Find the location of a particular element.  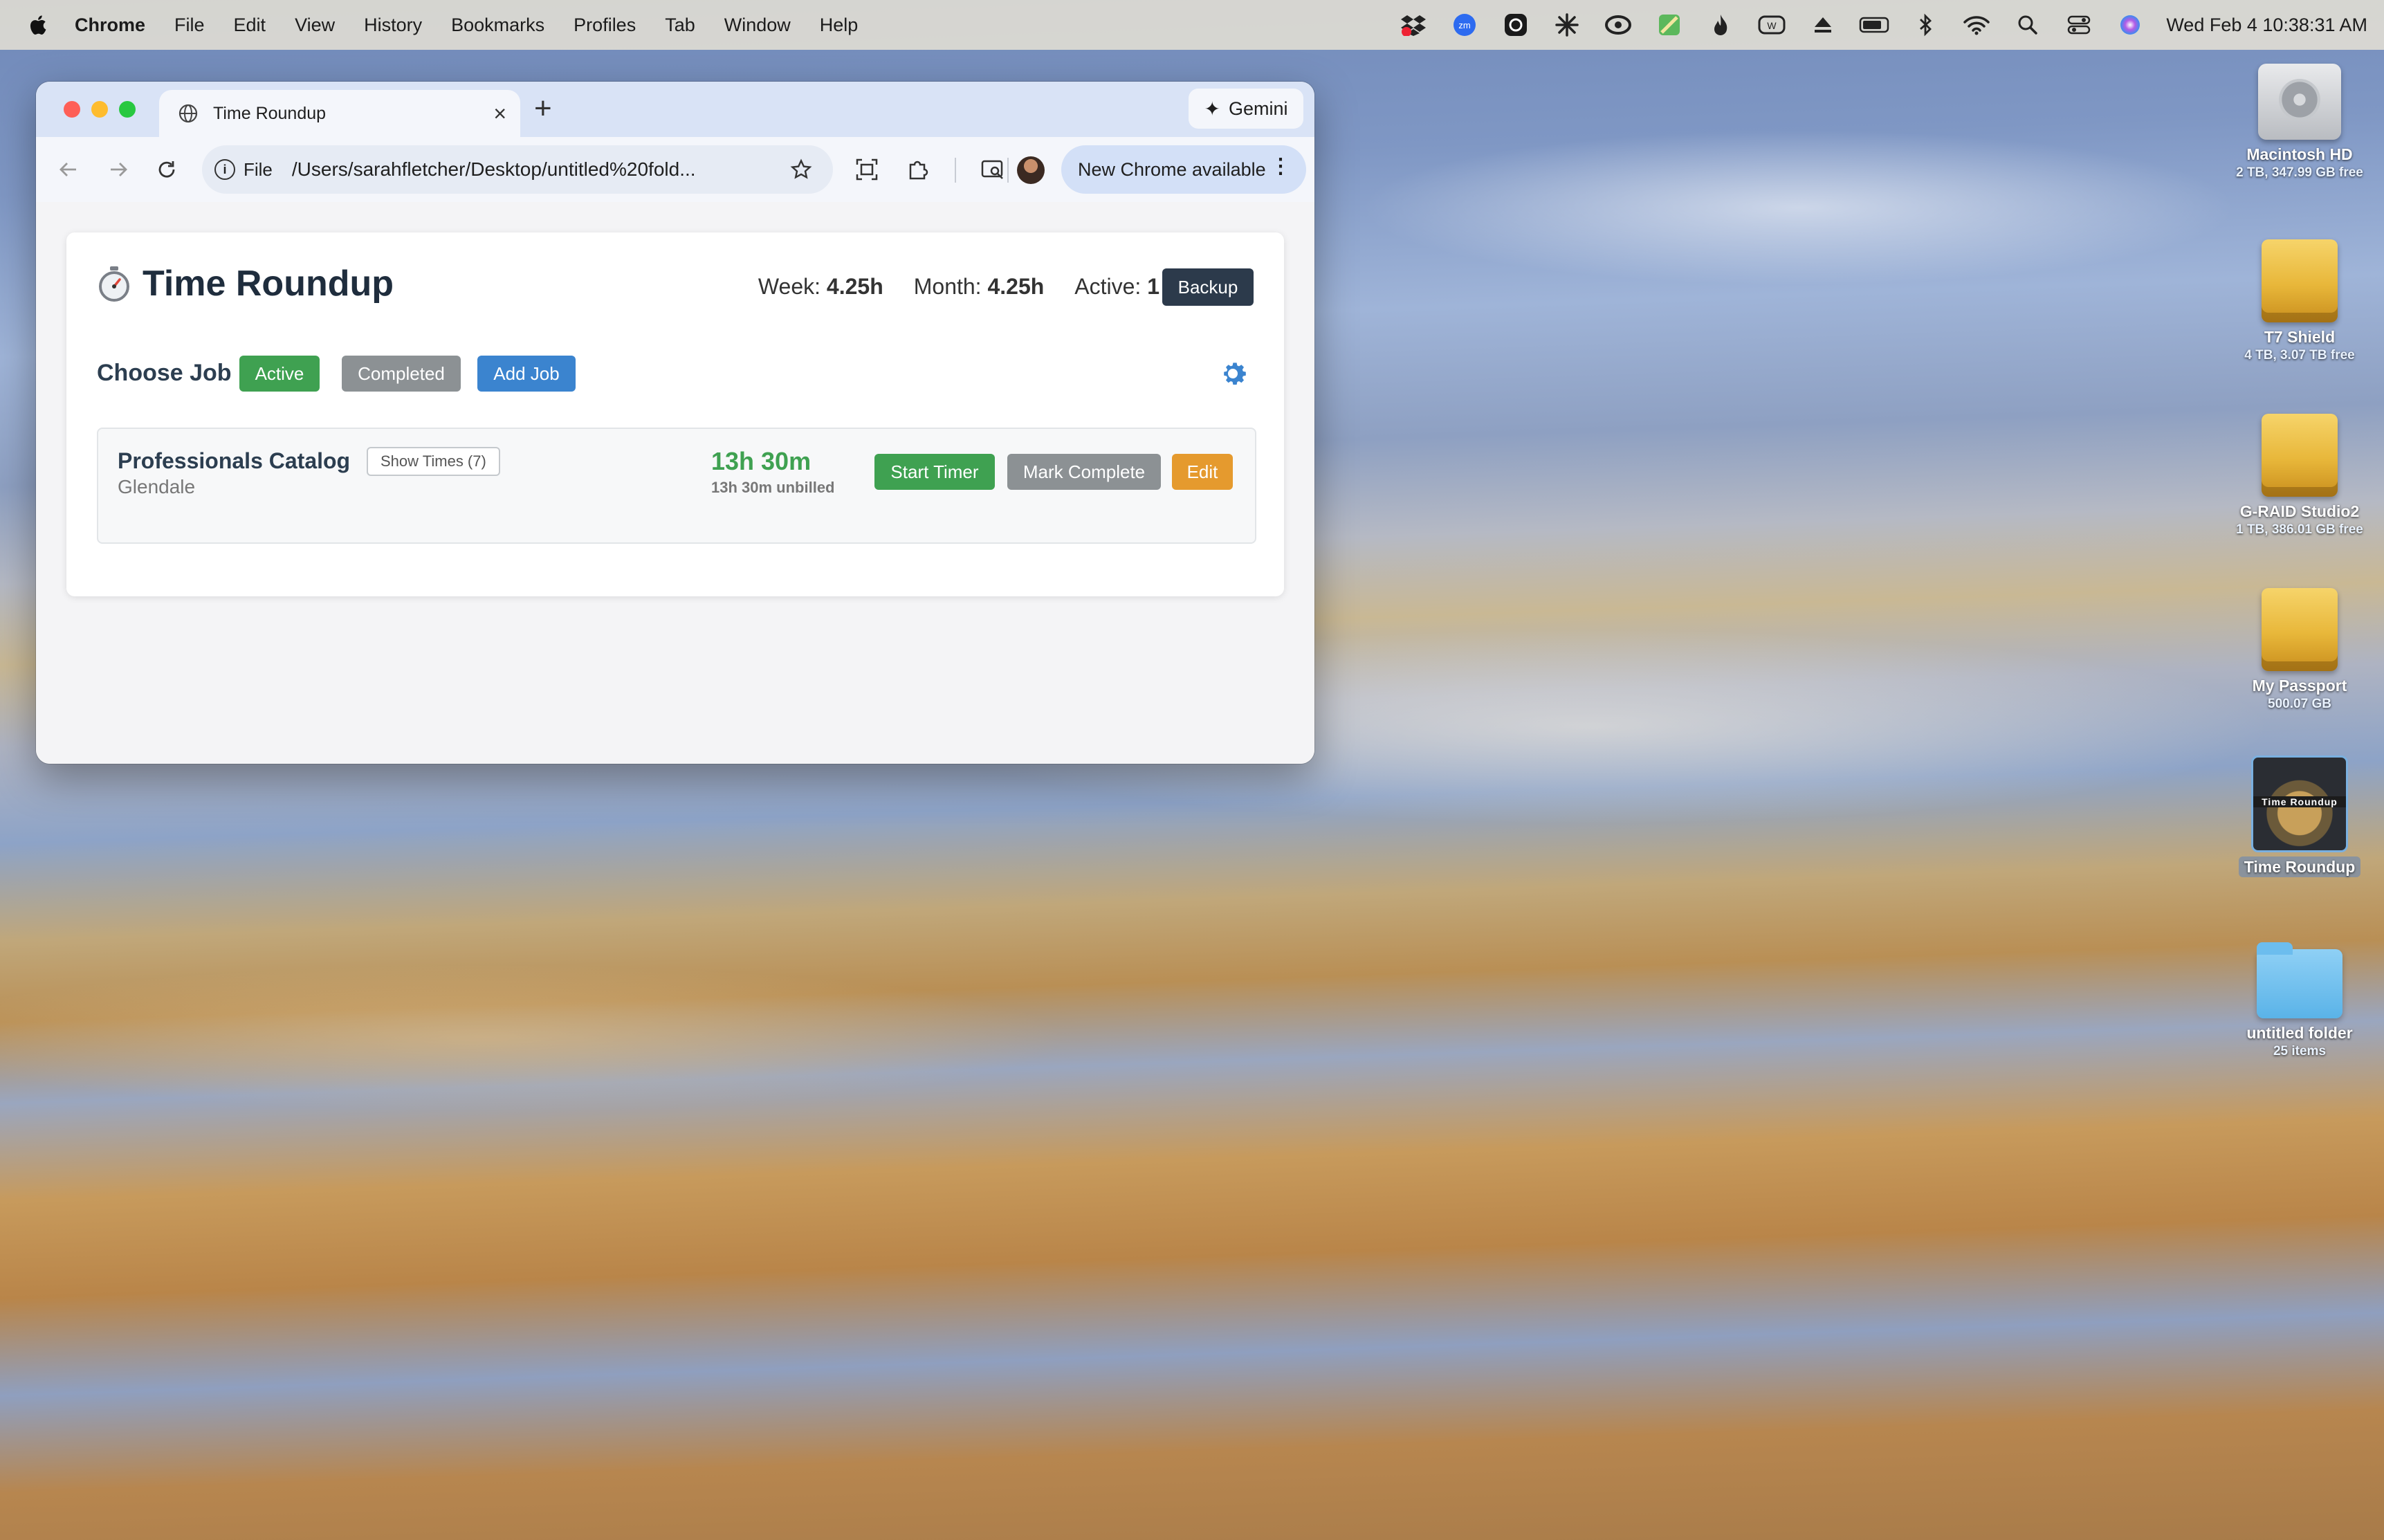

edit-job-button: Edit is located at coordinates (1202, 472).